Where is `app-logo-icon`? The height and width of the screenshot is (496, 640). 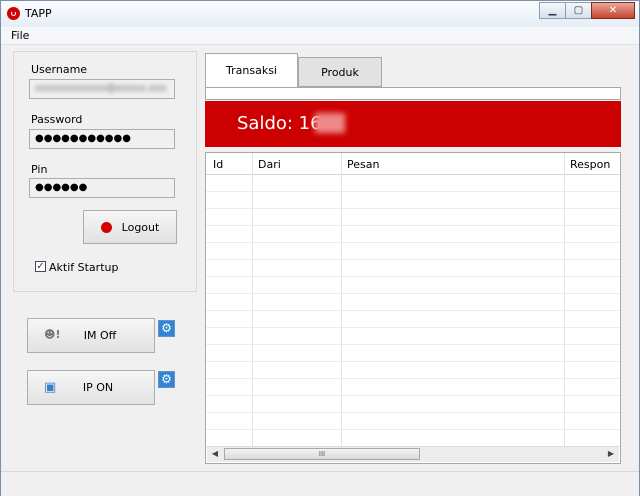 app-logo-icon is located at coordinates (13, 13).